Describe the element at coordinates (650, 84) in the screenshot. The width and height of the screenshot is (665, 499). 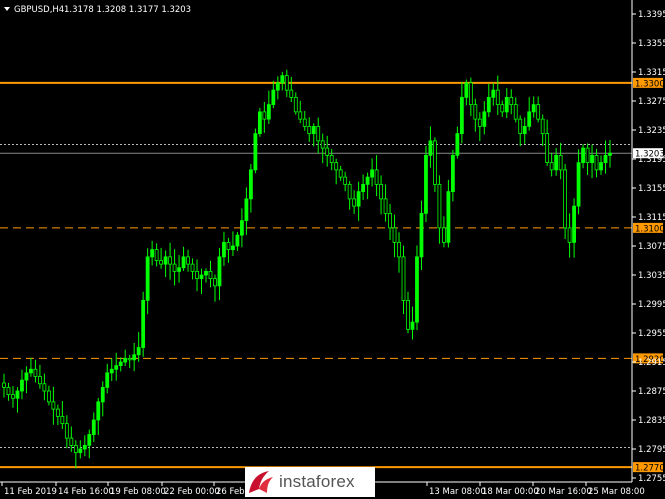
I see `level-price-tag-label: 1.3300` at that location.